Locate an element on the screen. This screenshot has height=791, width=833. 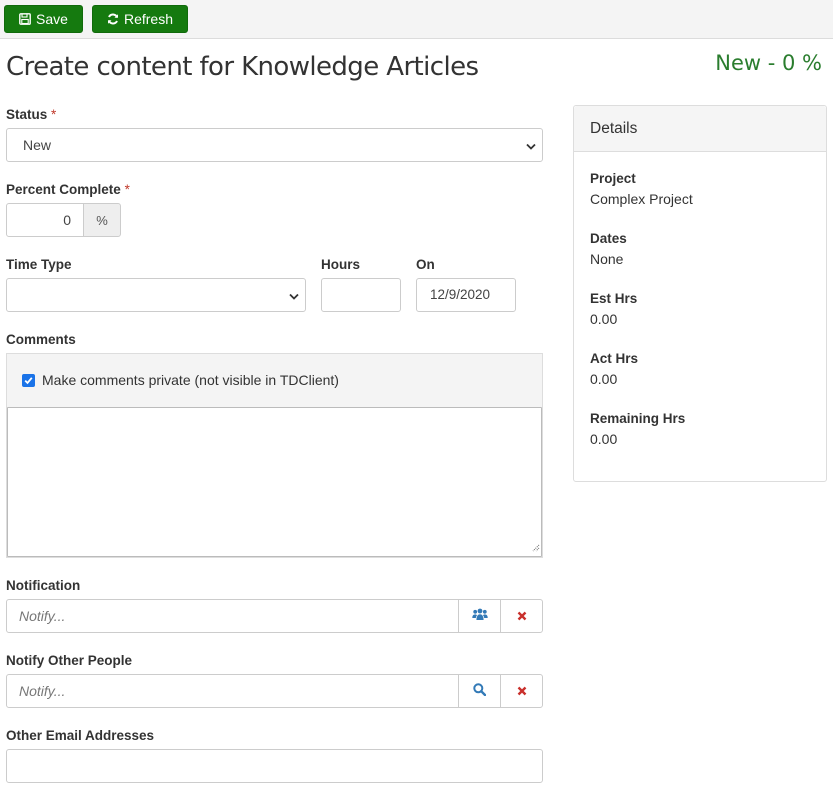
detail-est-hrs: Est Hrs 0.00 is located at coordinates (700, 309).